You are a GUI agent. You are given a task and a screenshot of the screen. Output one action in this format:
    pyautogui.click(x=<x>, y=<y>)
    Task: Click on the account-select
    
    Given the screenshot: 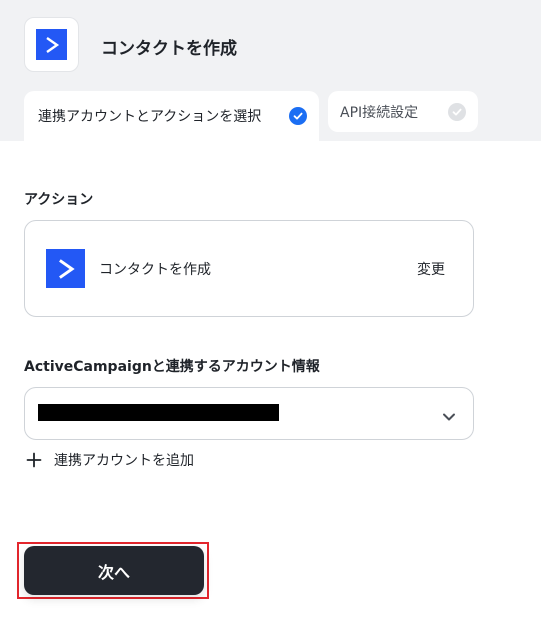 What is the action you would take?
    pyautogui.click(x=249, y=413)
    